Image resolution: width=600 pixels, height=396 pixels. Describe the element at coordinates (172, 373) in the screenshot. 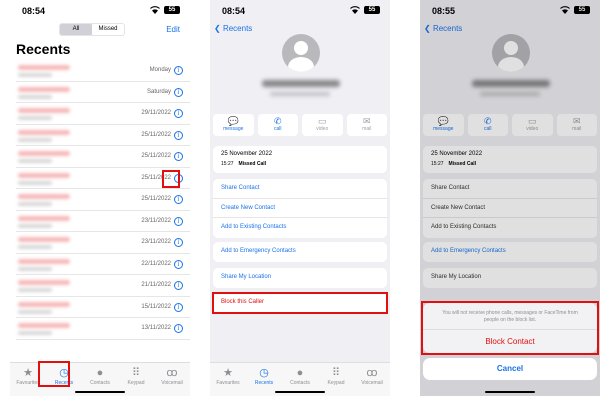

I see `voicemail-icon: ꝏ` at that location.